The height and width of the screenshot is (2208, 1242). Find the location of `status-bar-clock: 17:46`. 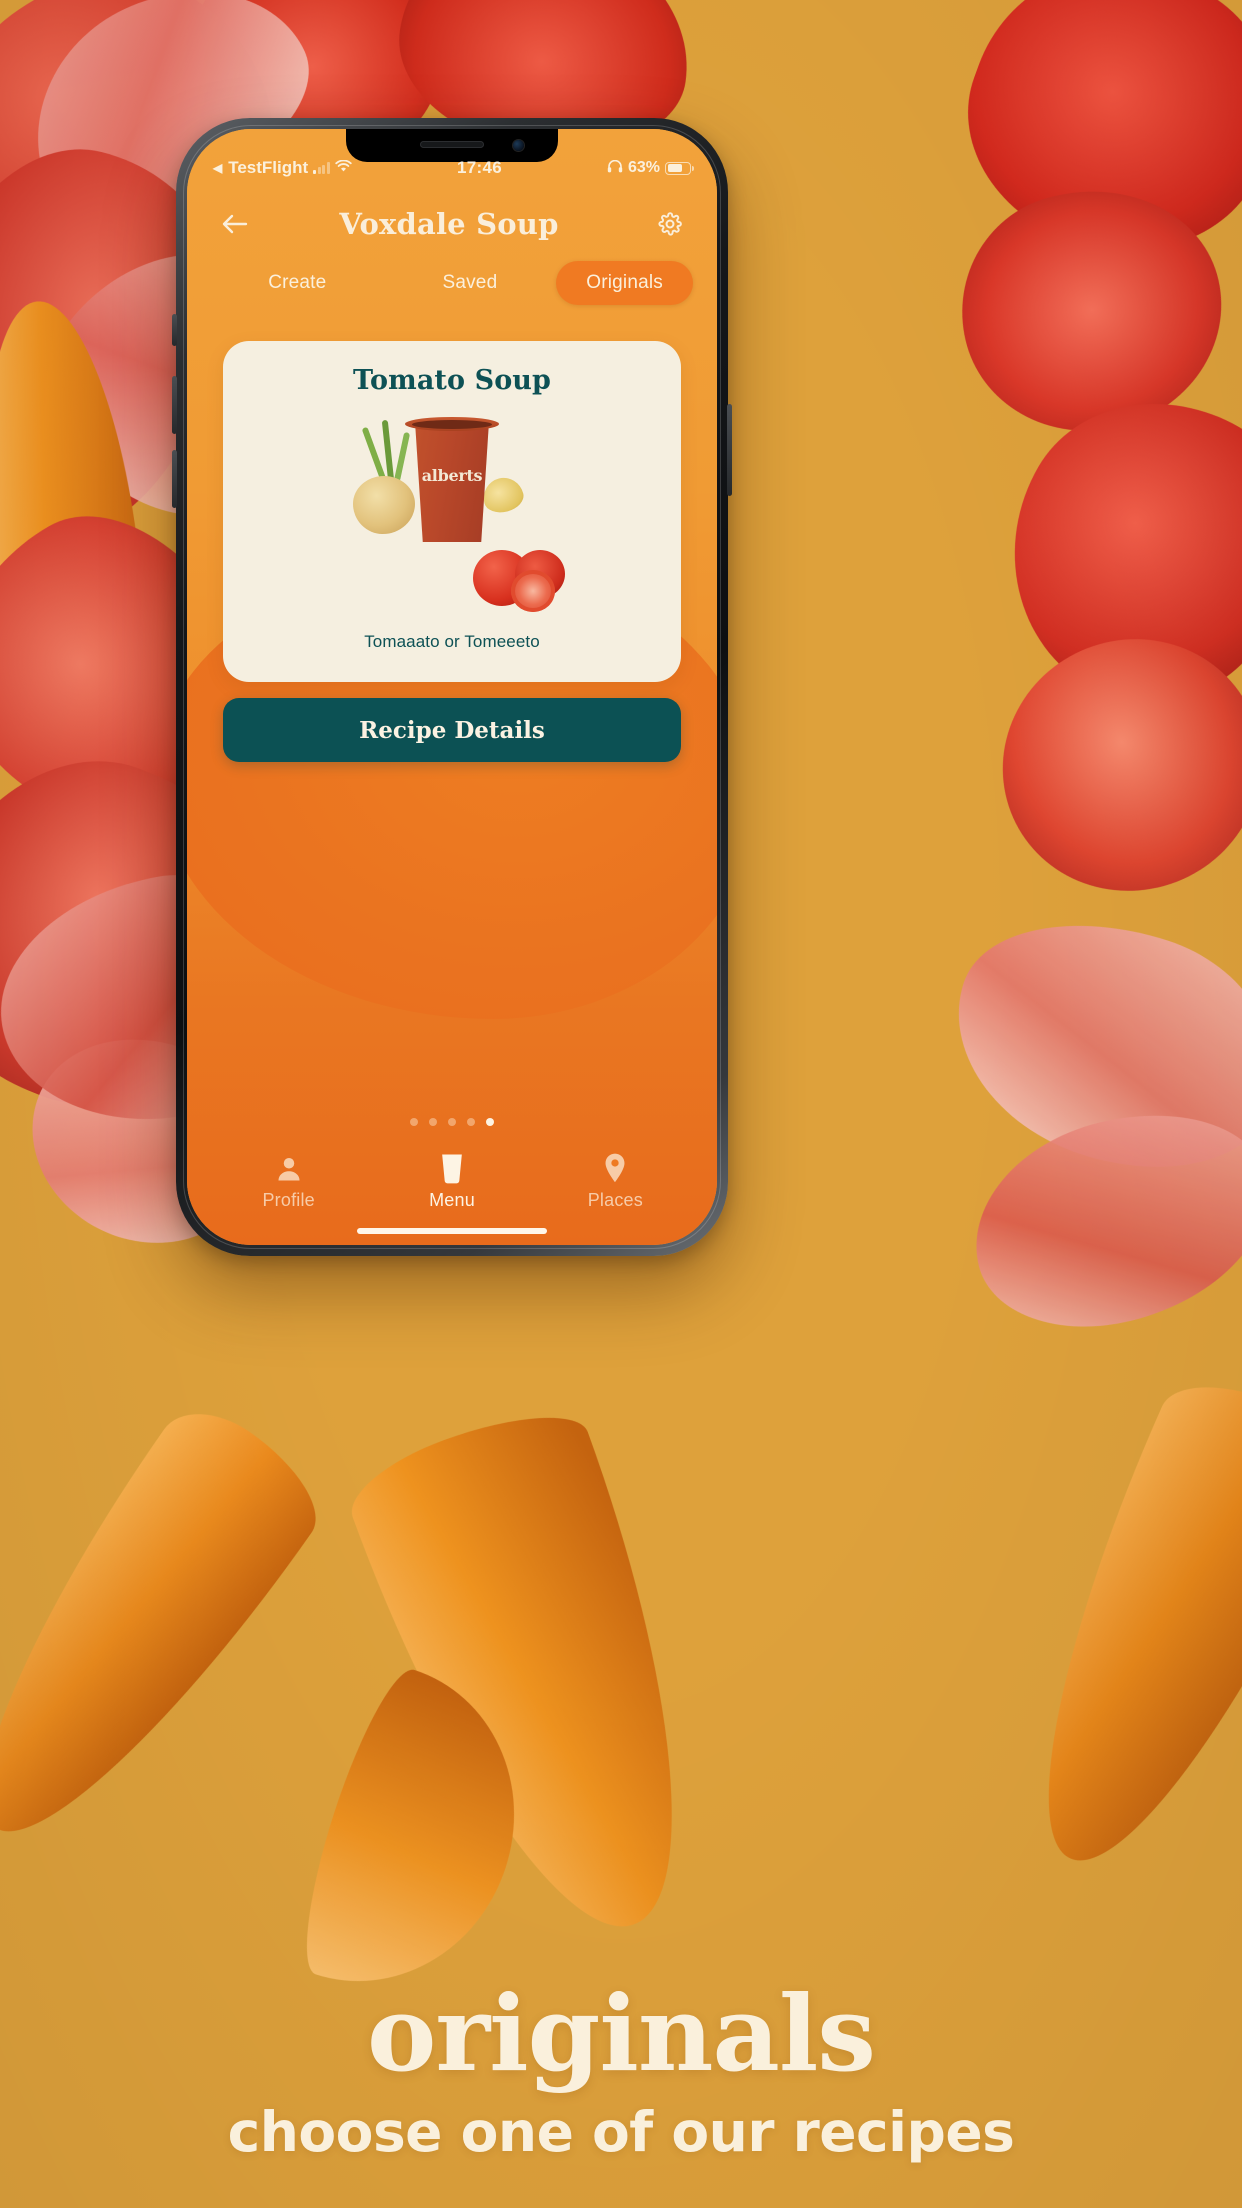

status-bar-clock: 17:46 is located at coordinates (479, 167).